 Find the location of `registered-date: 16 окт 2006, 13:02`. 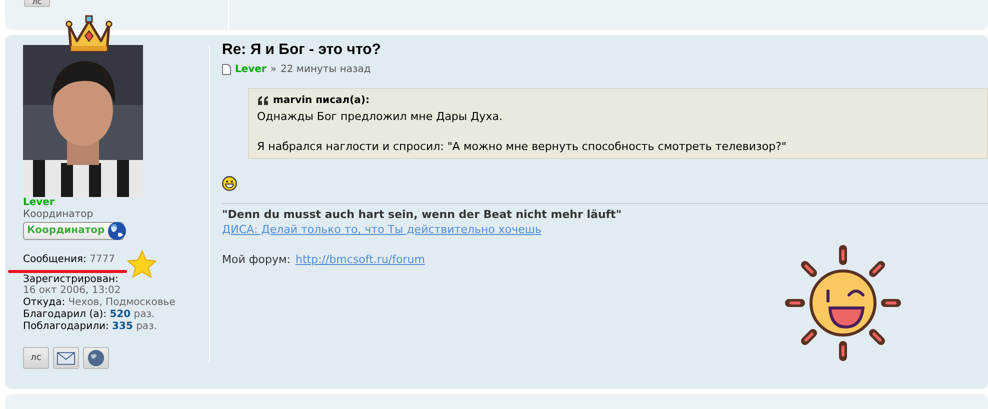

registered-date: 16 окт 2006, 13:02 is located at coordinates (72, 291).